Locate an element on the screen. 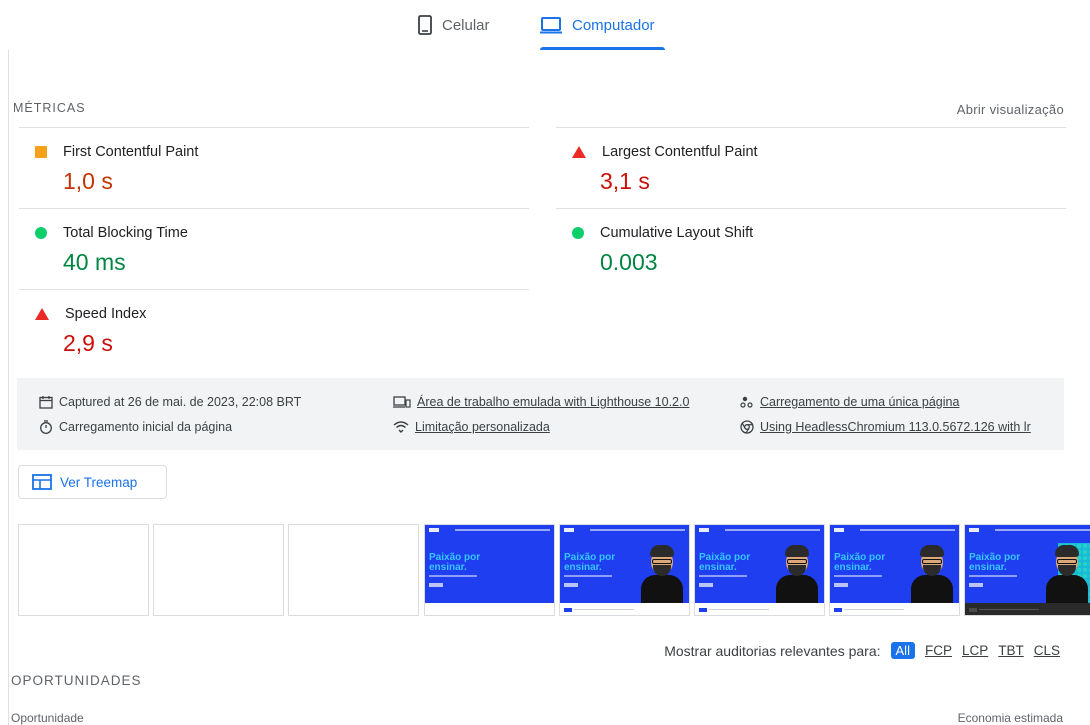  tab-mobile: Celular is located at coordinates (454, 25).